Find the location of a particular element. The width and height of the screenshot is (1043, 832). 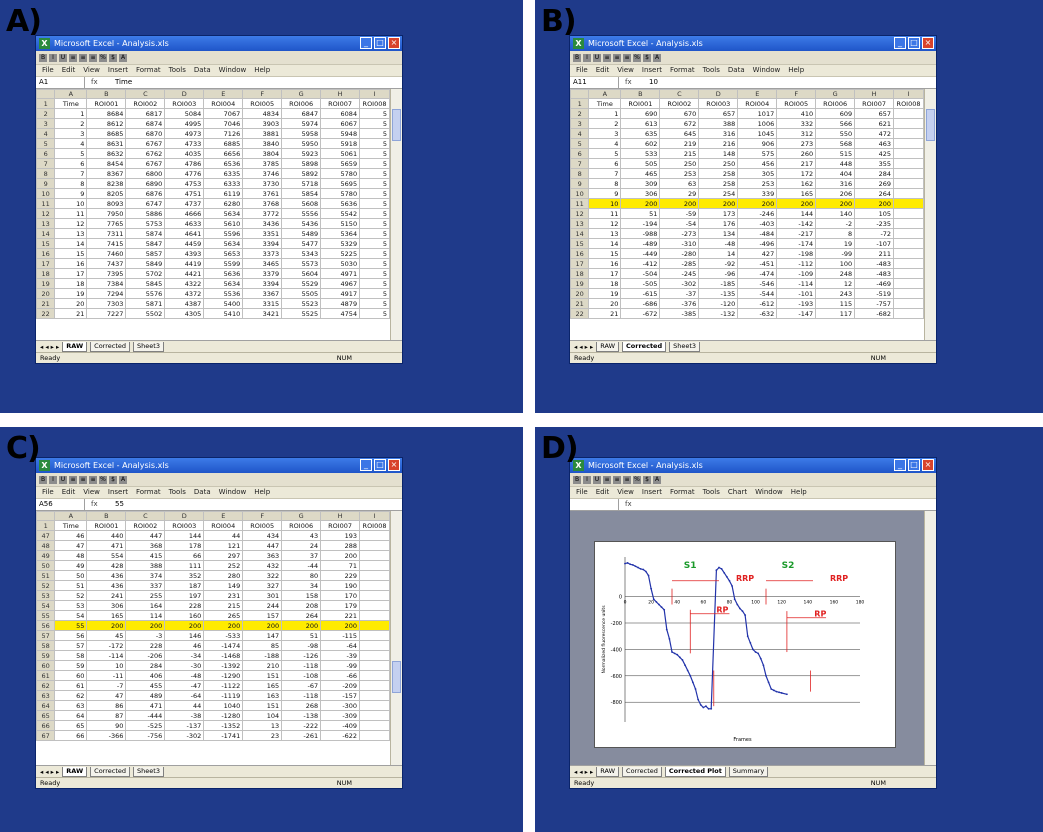

cell: 670 is located at coordinates (679, 113).